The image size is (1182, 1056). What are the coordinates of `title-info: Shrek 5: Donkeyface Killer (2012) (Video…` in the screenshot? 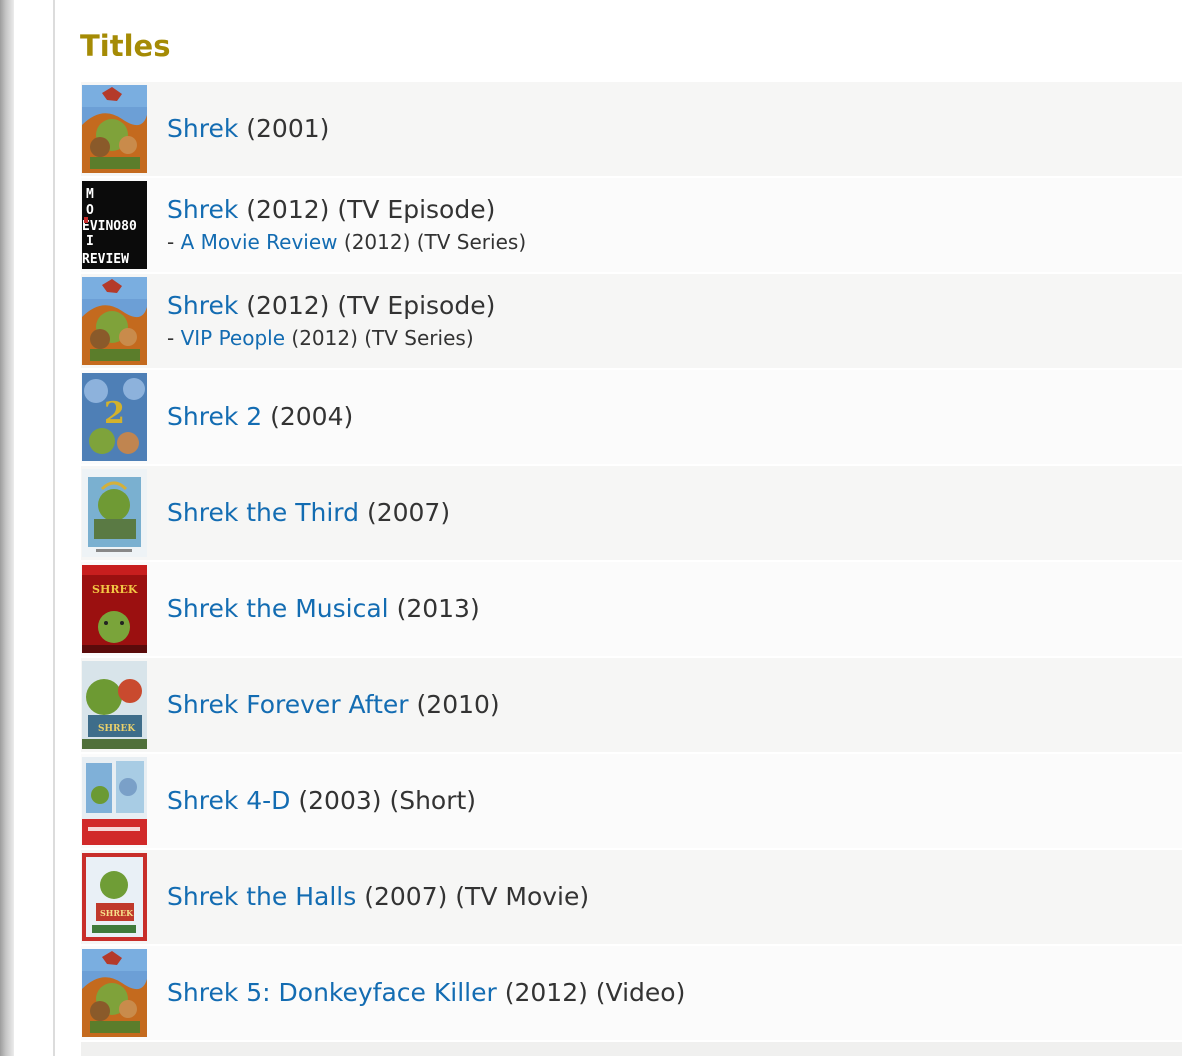 It's located at (426, 993).